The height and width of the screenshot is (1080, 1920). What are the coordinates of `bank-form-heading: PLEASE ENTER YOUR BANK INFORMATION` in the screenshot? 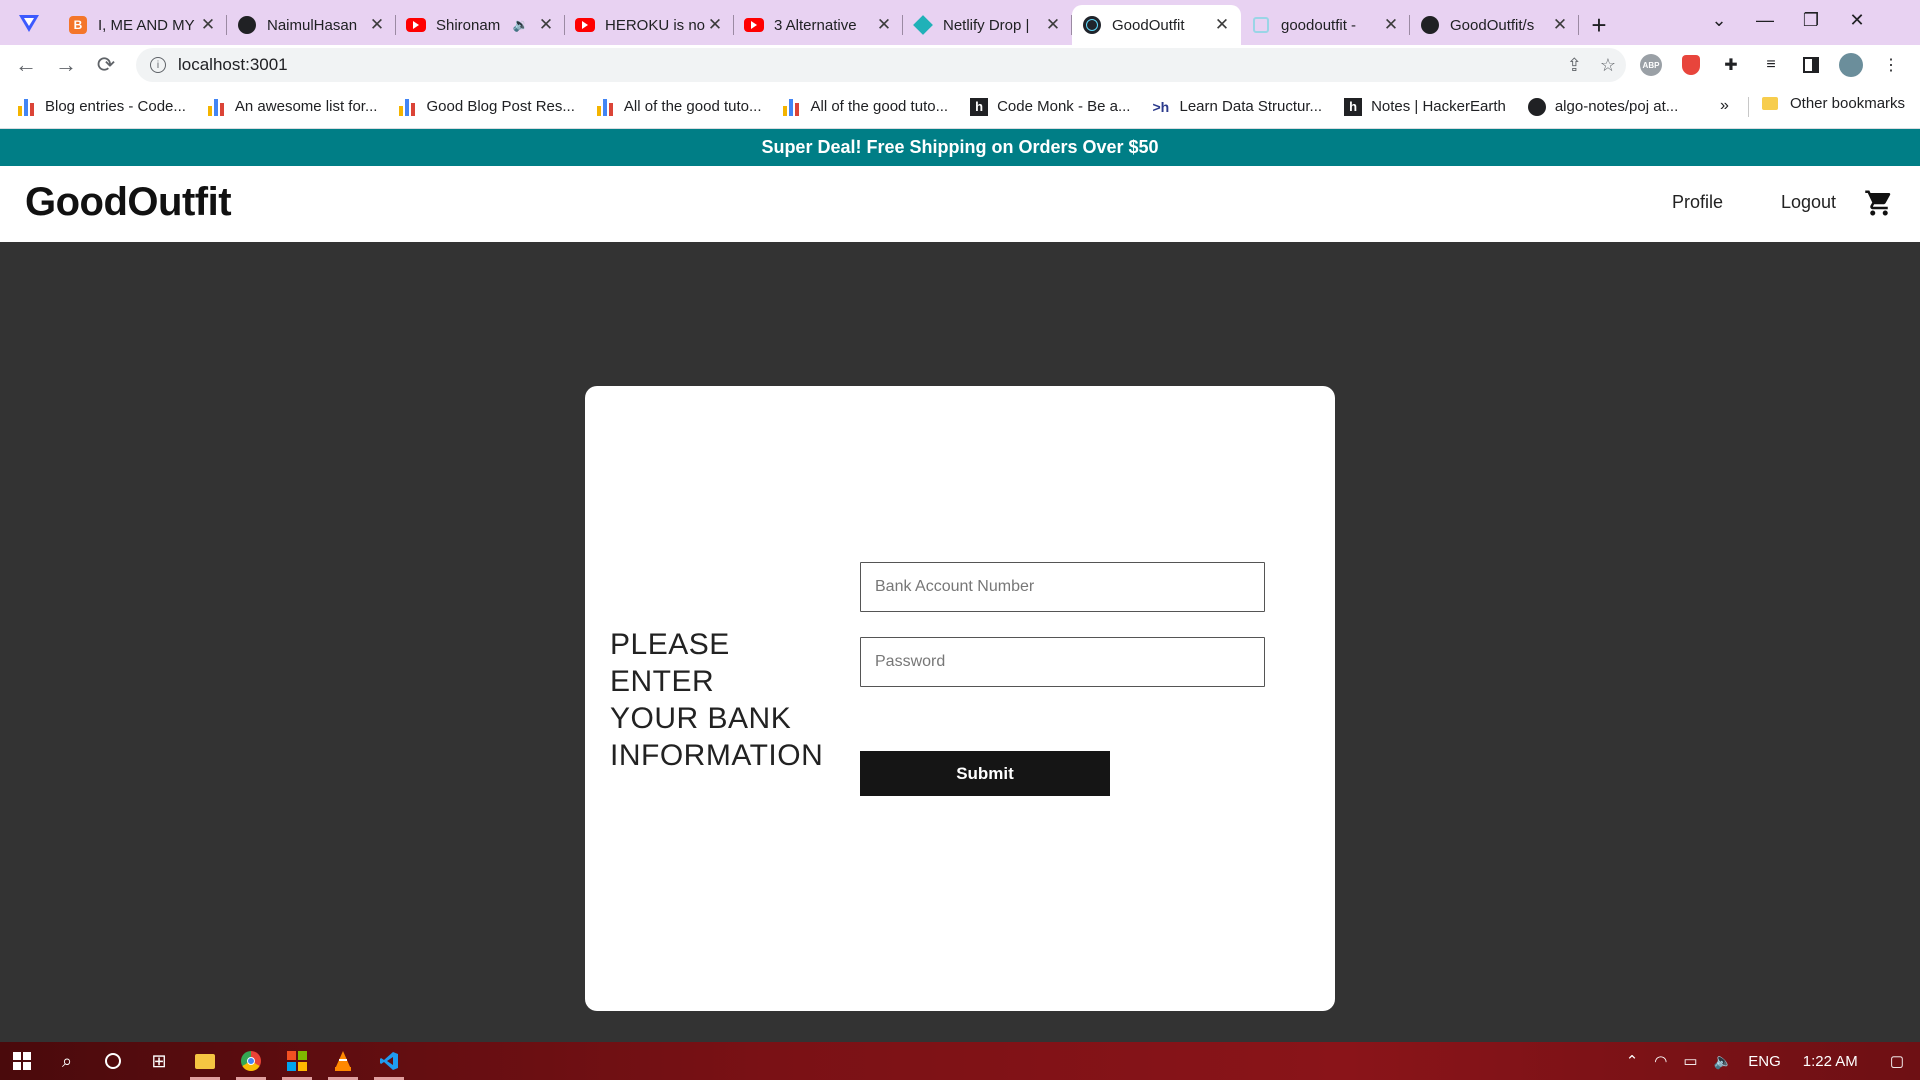 It's located at (717, 700).